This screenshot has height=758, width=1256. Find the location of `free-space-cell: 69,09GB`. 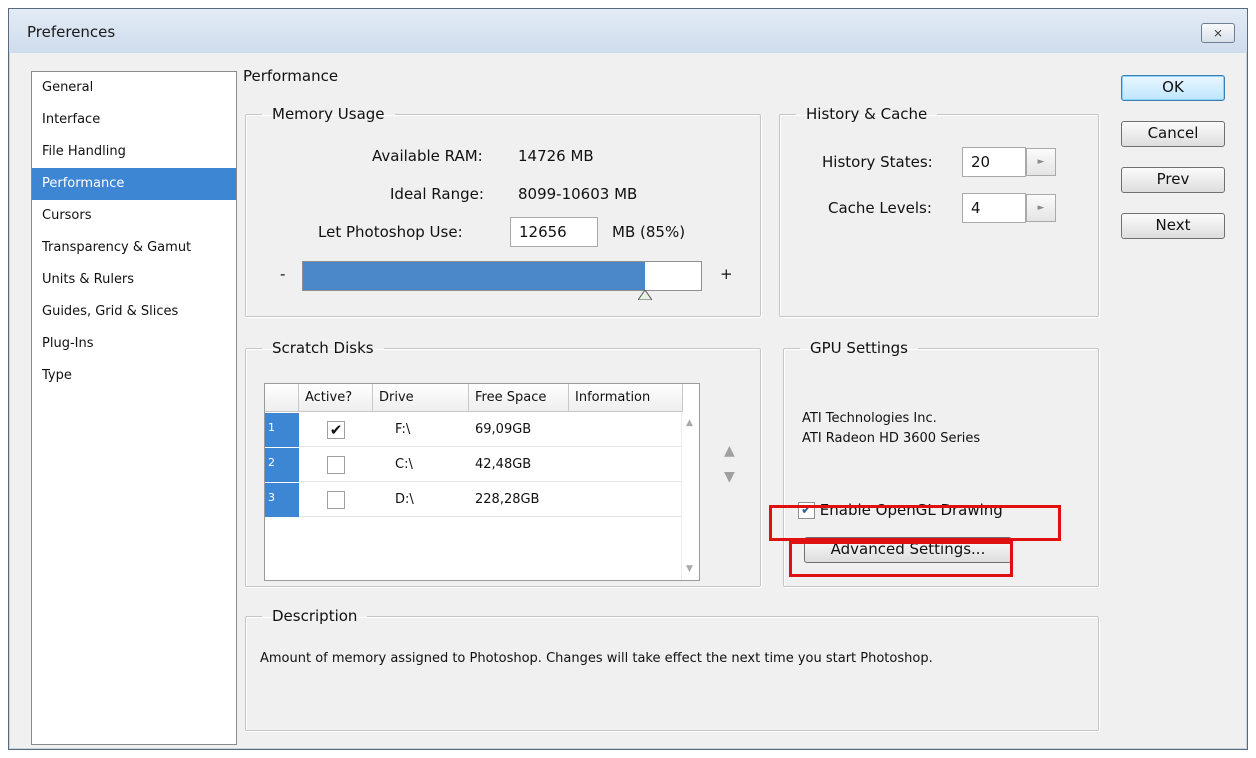

free-space-cell: 69,09GB is located at coordinates (503, 429).